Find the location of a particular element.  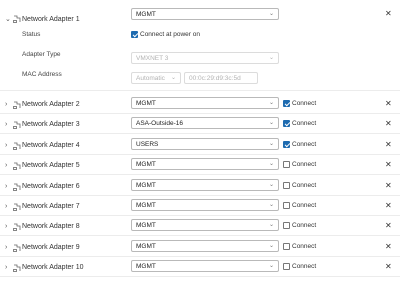

adapter-name: Network Adapter 8 is located at coordinates (51, 226).